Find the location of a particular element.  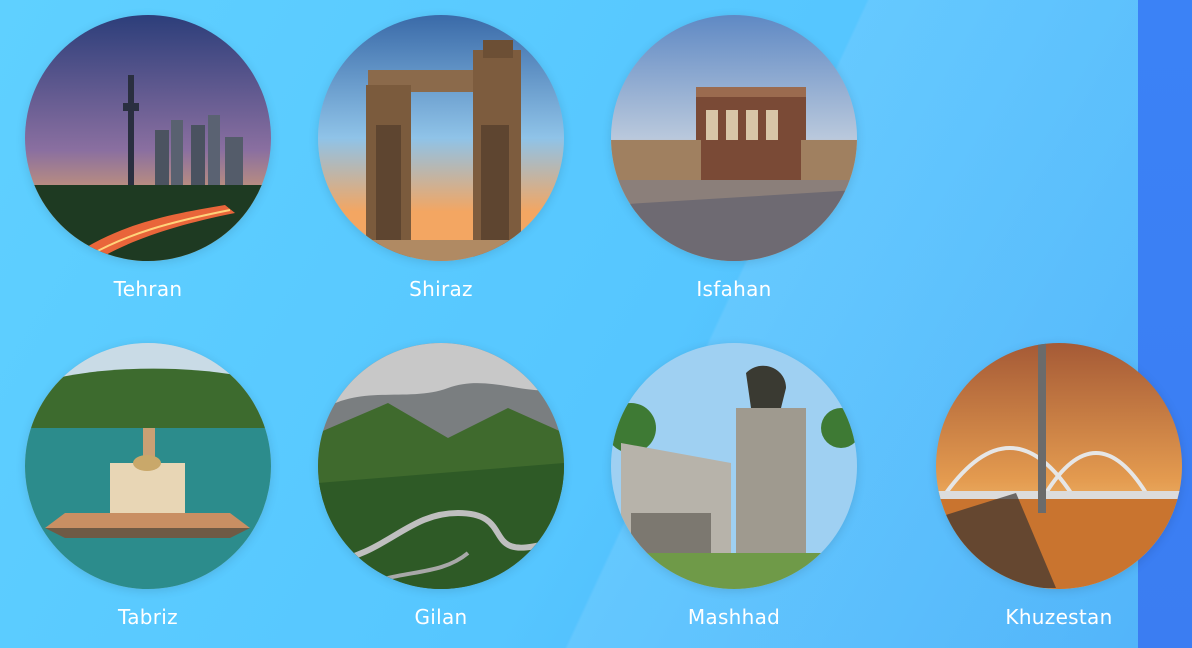

city-card-tehran: Tehran is located at coordinates (148, 165).